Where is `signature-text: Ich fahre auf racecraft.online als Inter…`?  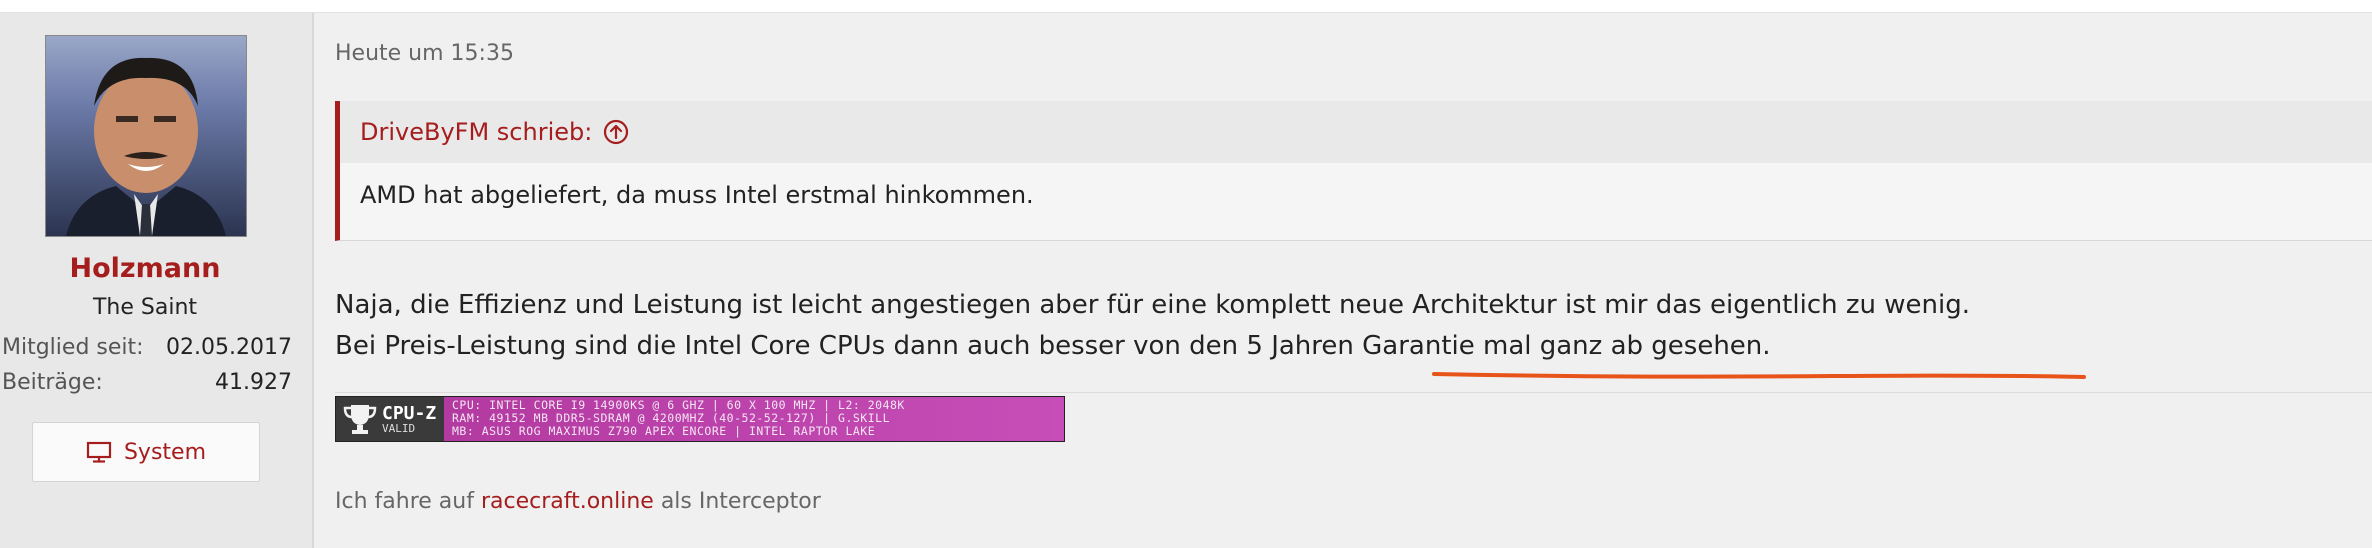 signature-text: Ich fahre auf racecraft.online als Inter… is located at coordinates (578, 501).